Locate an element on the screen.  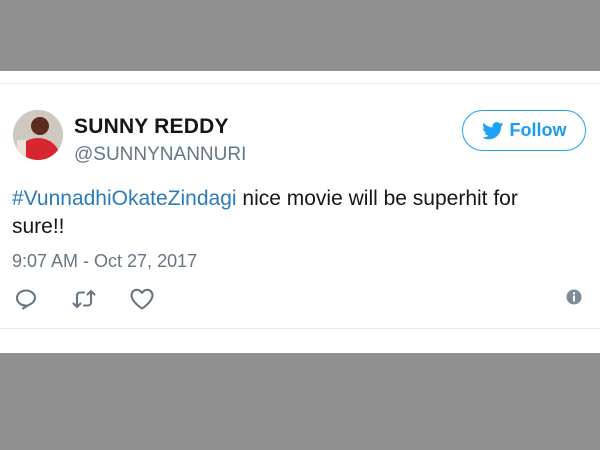
follow-button: Follow is located at coordinates (524, 130).